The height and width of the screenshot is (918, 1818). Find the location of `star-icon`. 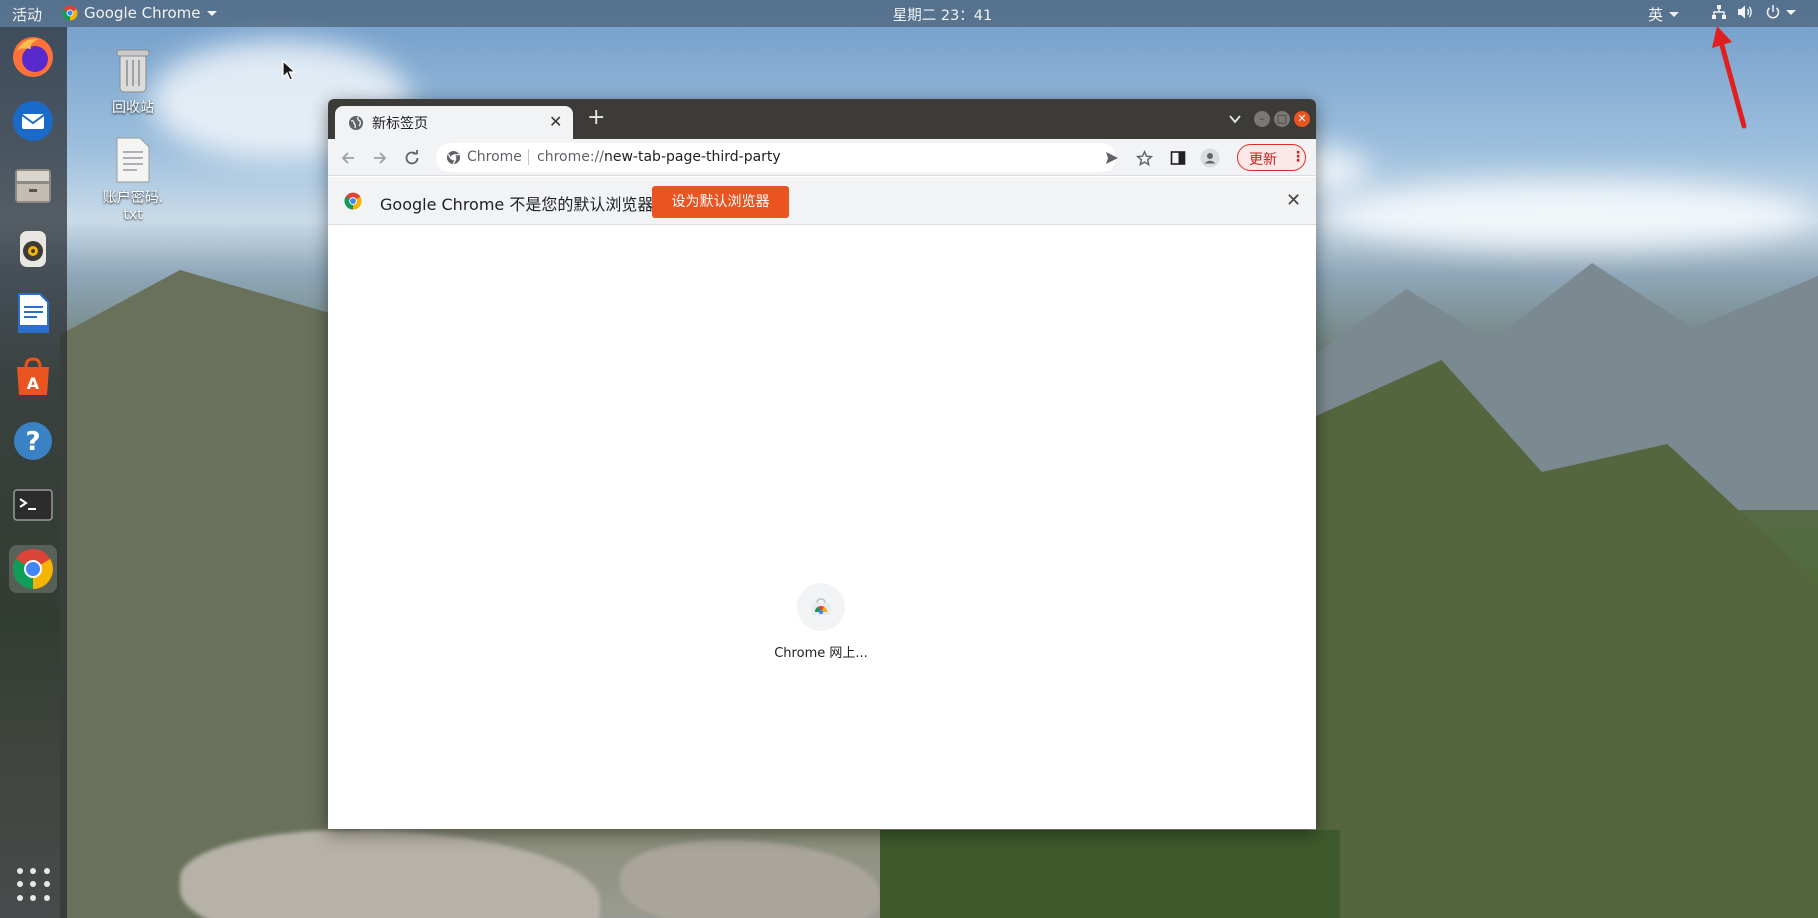

star-icon is located at coordinates (1144, 157).